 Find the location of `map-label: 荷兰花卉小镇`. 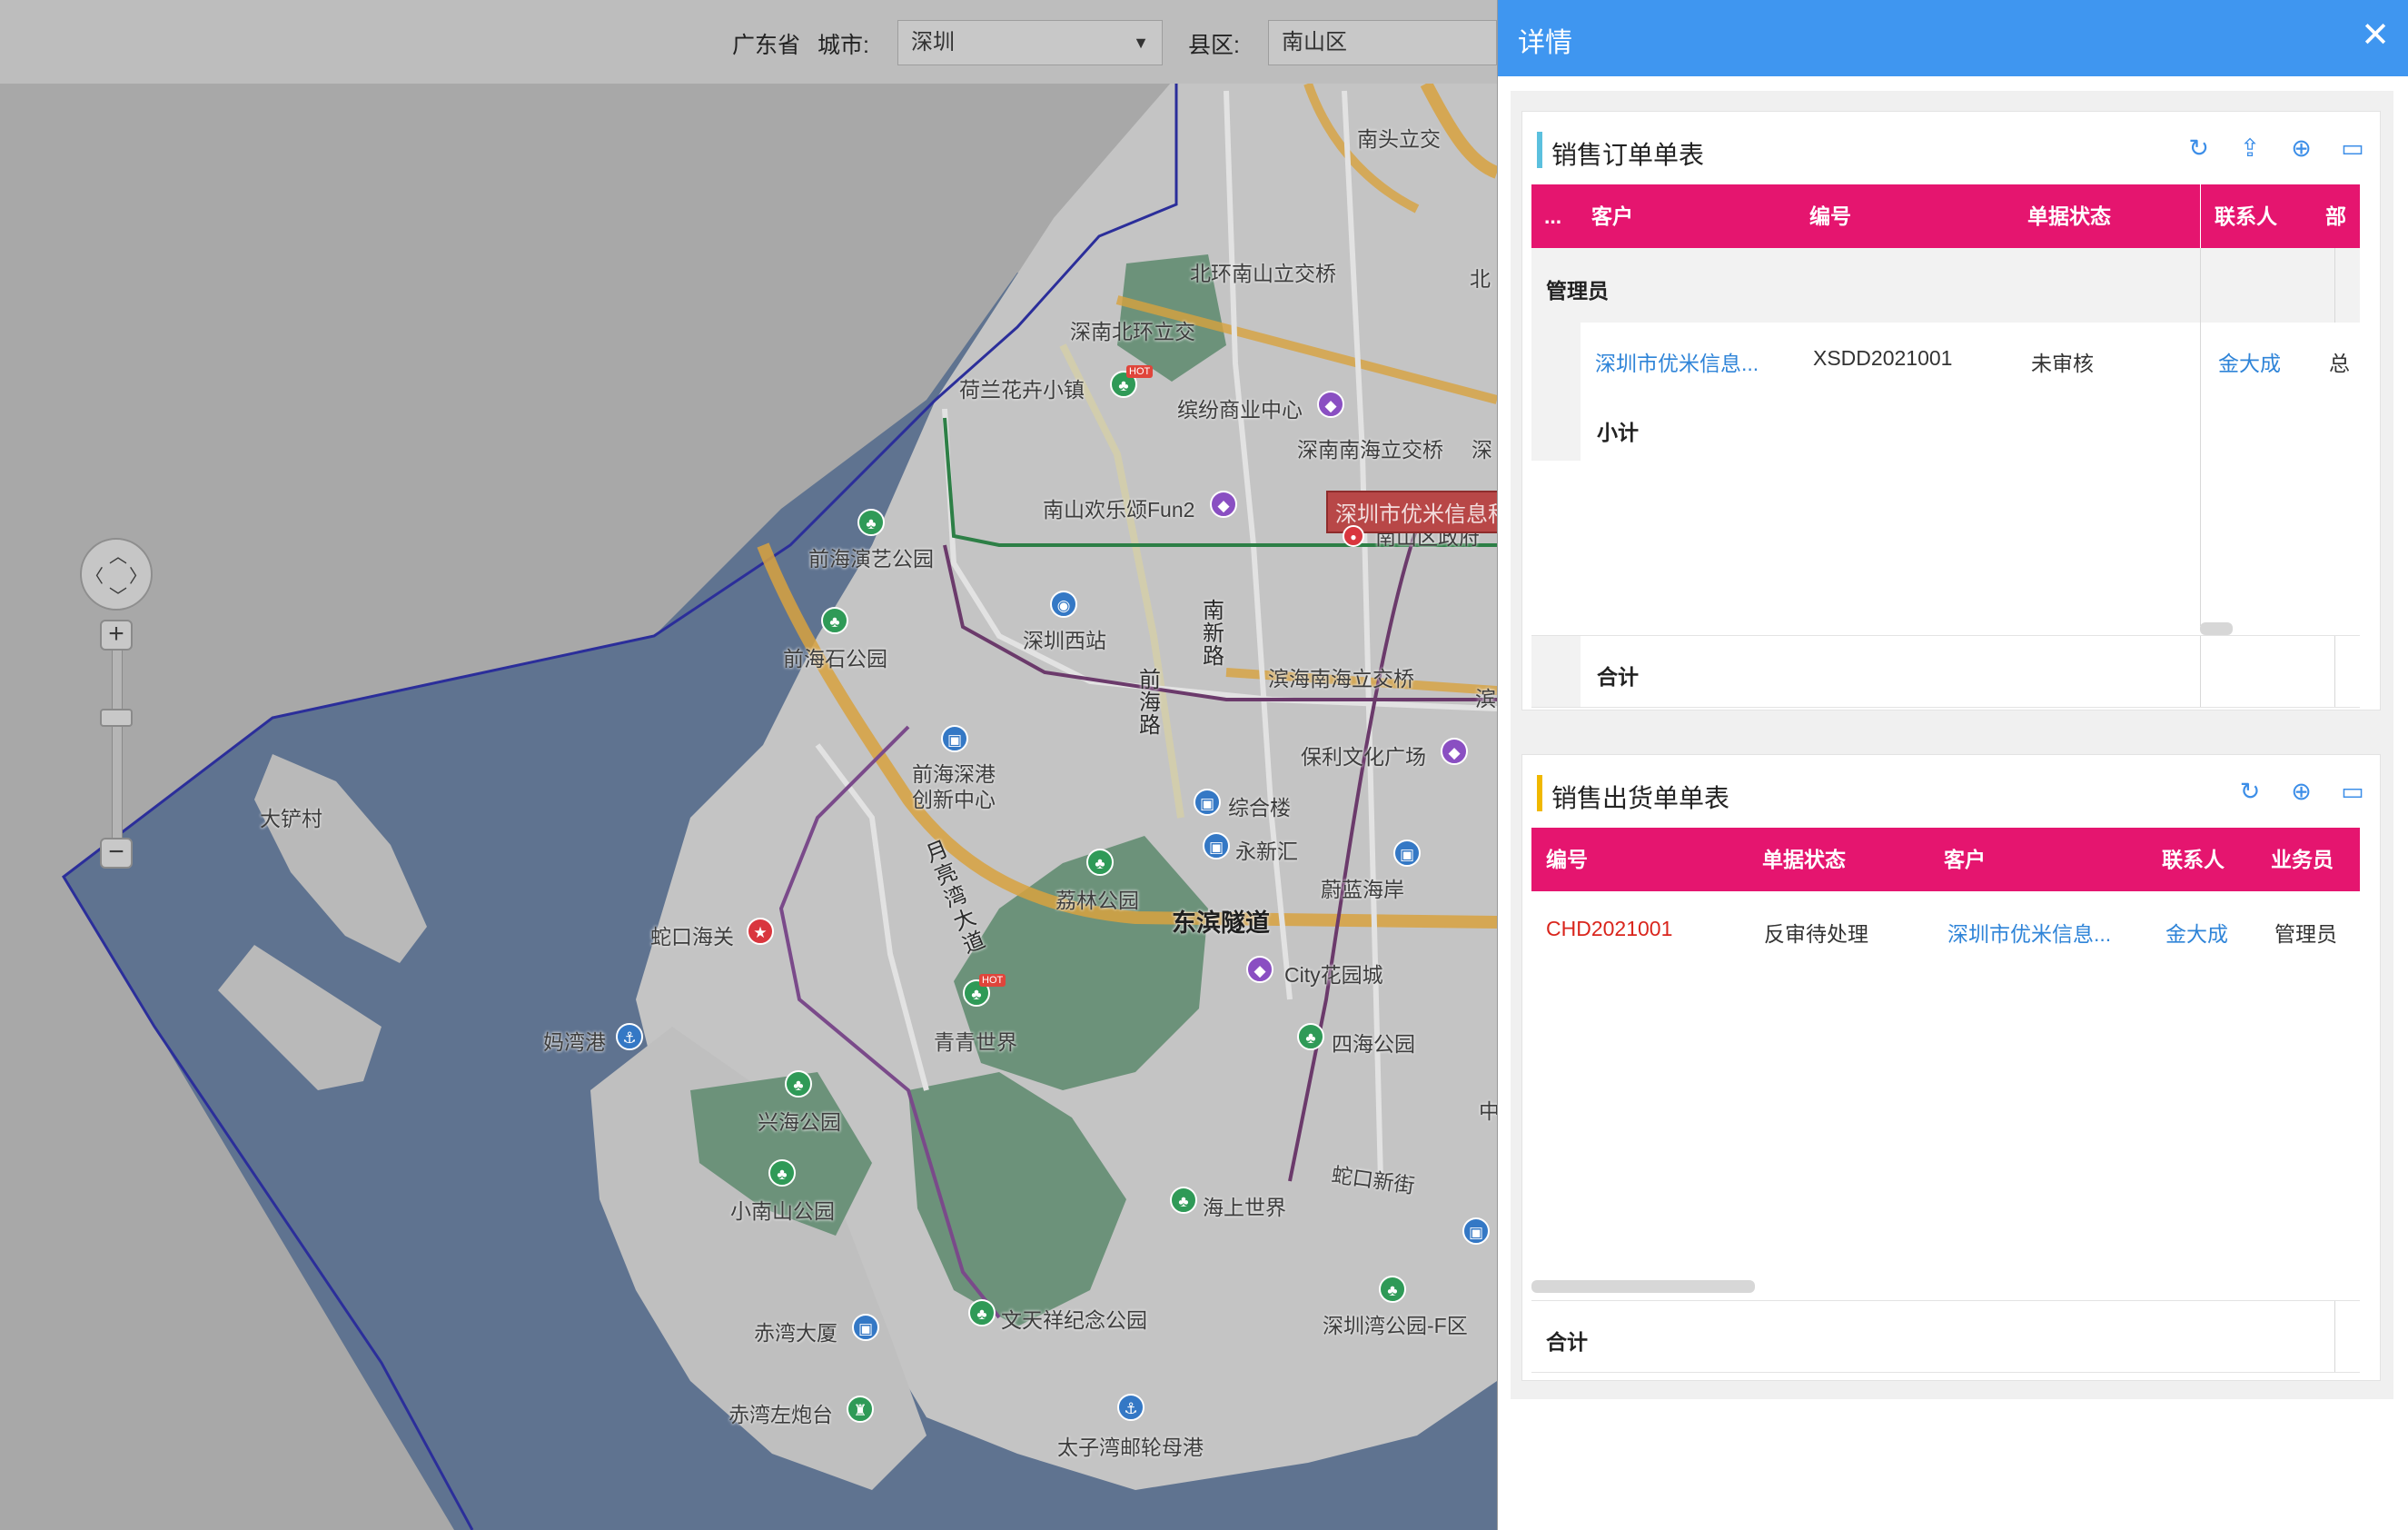

map-label: 荷兰花卉小镇 is located at coordinates (1022, 390).